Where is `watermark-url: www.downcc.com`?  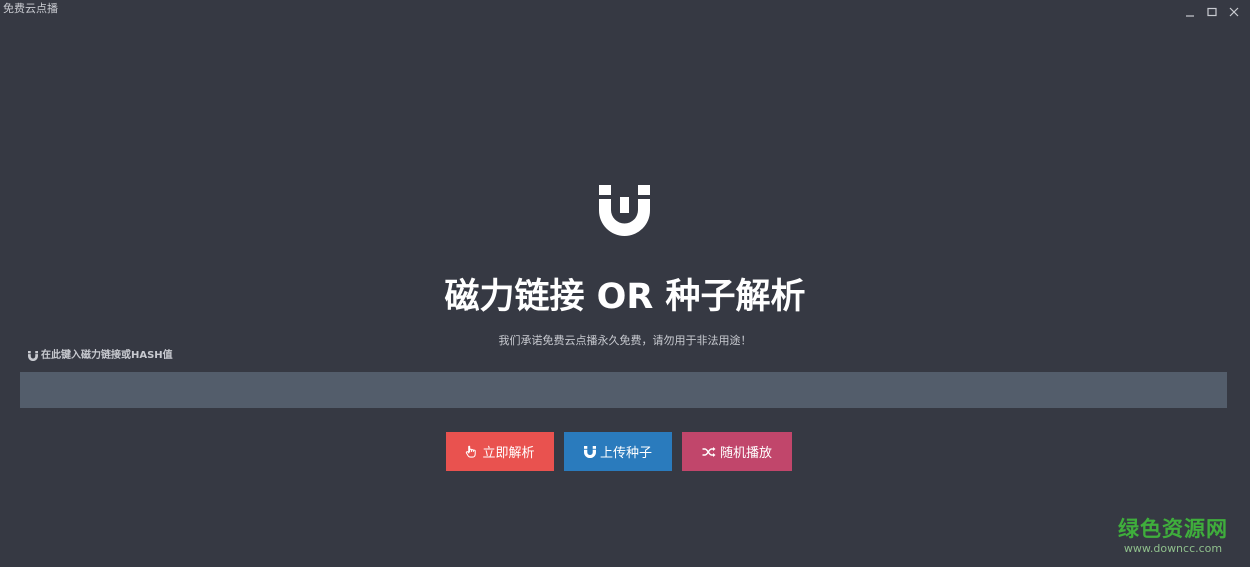 watermark-url: www.downcc.com is located at coordinates (1173, 548).